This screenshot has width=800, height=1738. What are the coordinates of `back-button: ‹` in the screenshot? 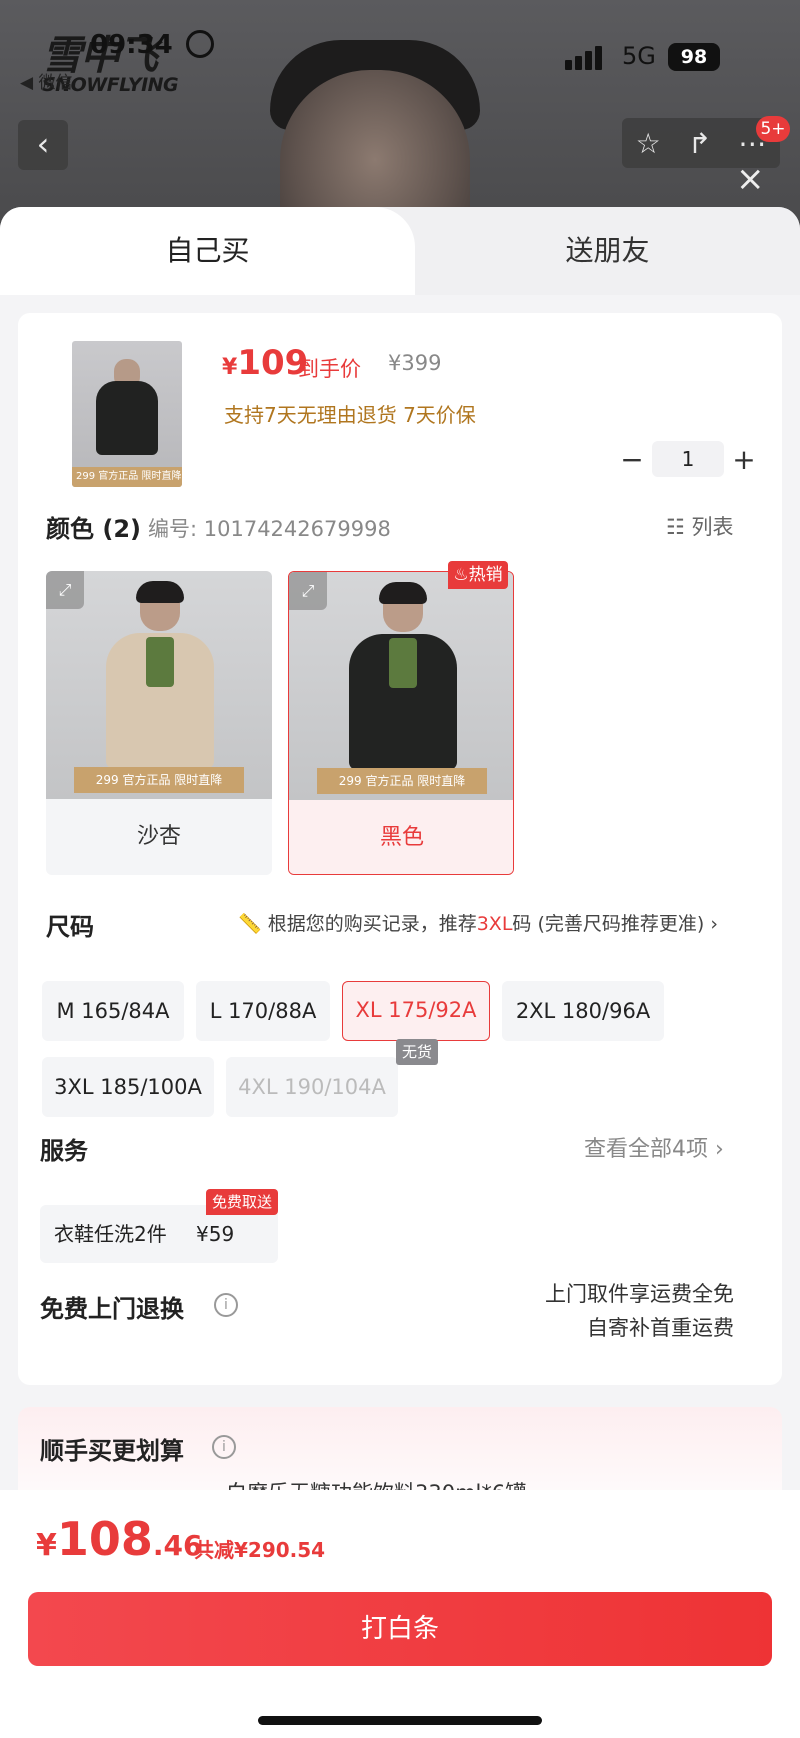 It's located at (43, 145).